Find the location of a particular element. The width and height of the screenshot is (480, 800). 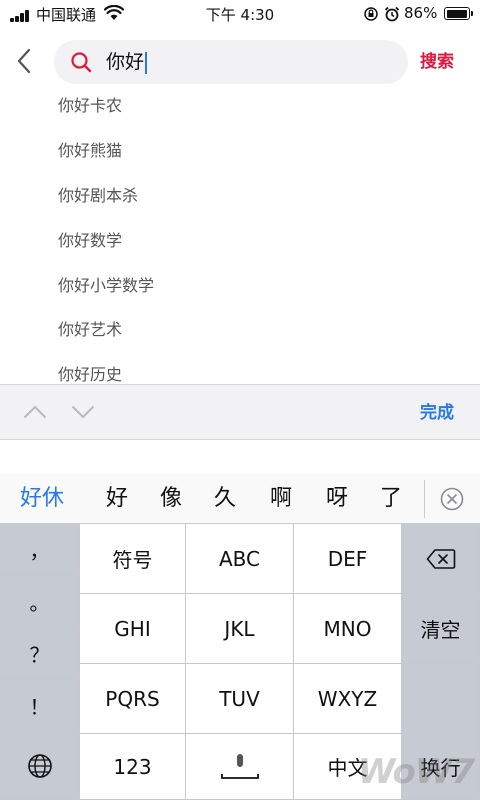

candidate-divider is located at coordinates (424, 499).